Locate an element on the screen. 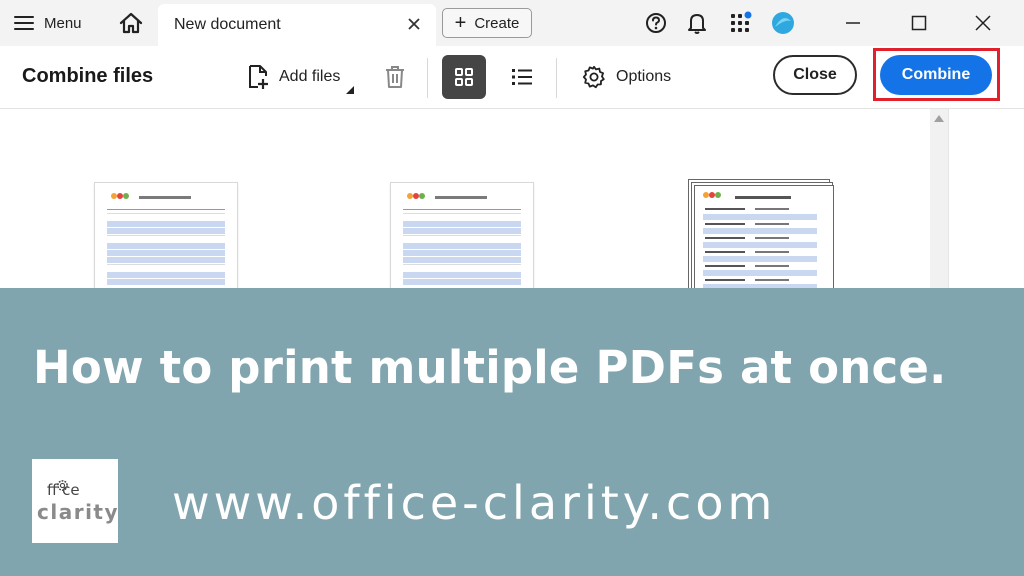 The width and height of the screenshot is (1024, 576). close-button: Close is located at coordinates (815, 75).